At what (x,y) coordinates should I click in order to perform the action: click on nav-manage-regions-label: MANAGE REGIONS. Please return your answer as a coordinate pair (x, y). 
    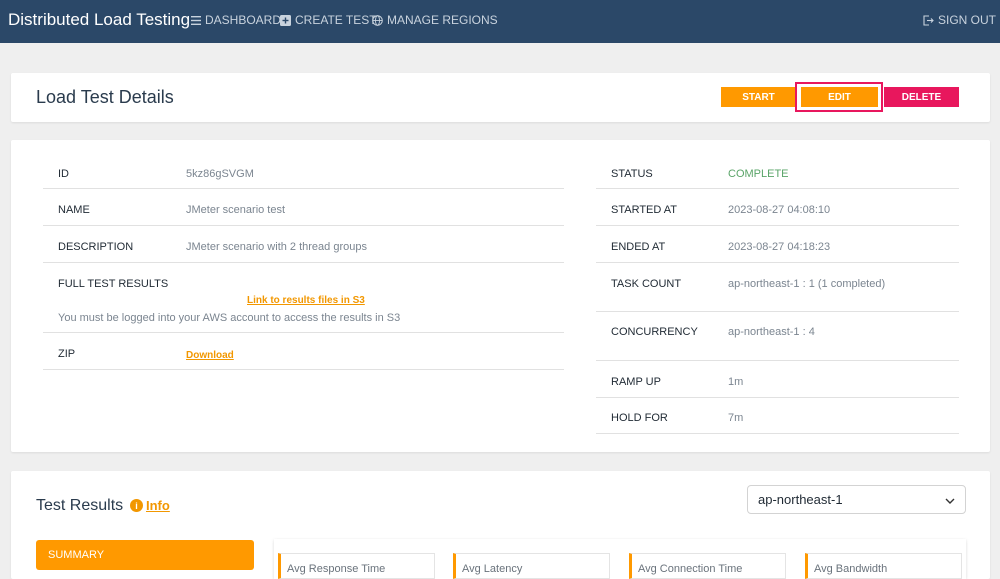
    Looking at the image, I should click on (442, 20).